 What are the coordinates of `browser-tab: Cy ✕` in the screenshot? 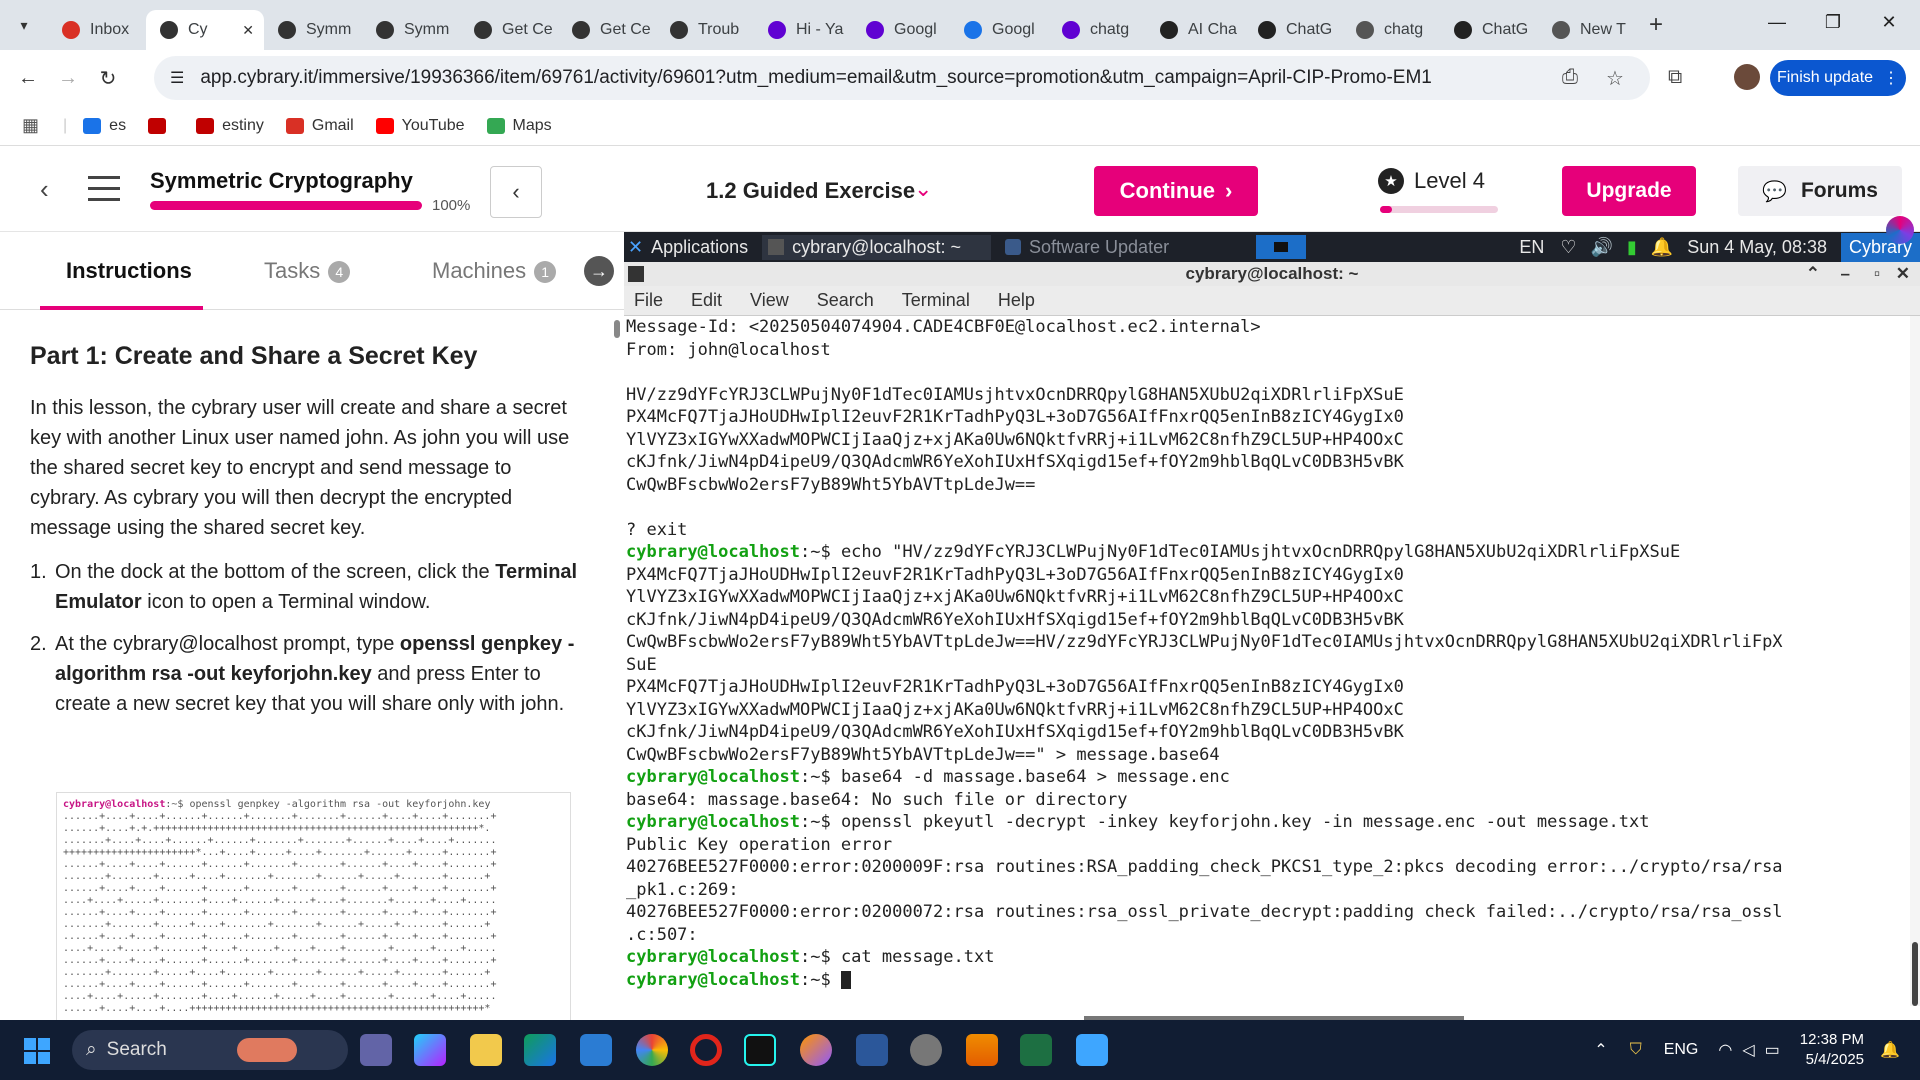 It's located at (205, 30).